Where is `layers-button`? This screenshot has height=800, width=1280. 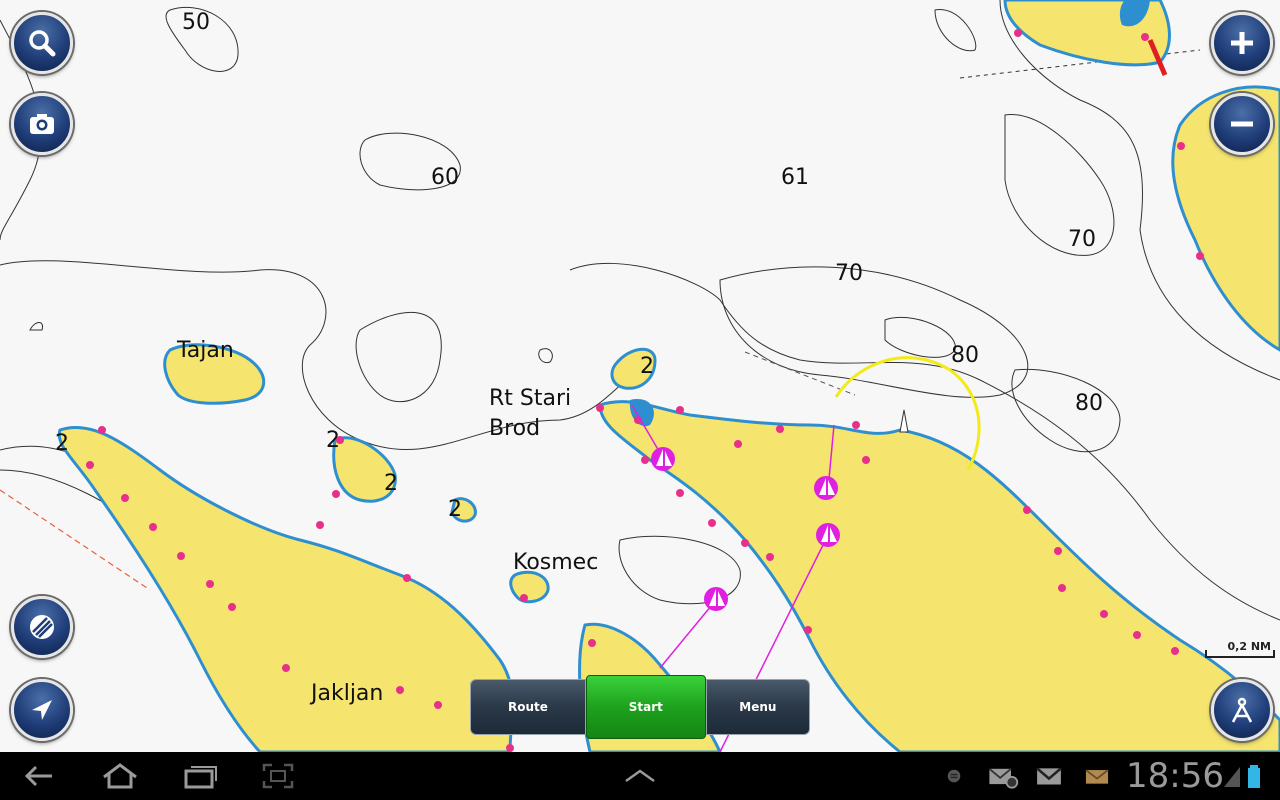 layers-button is located at coordinates (42, 627).